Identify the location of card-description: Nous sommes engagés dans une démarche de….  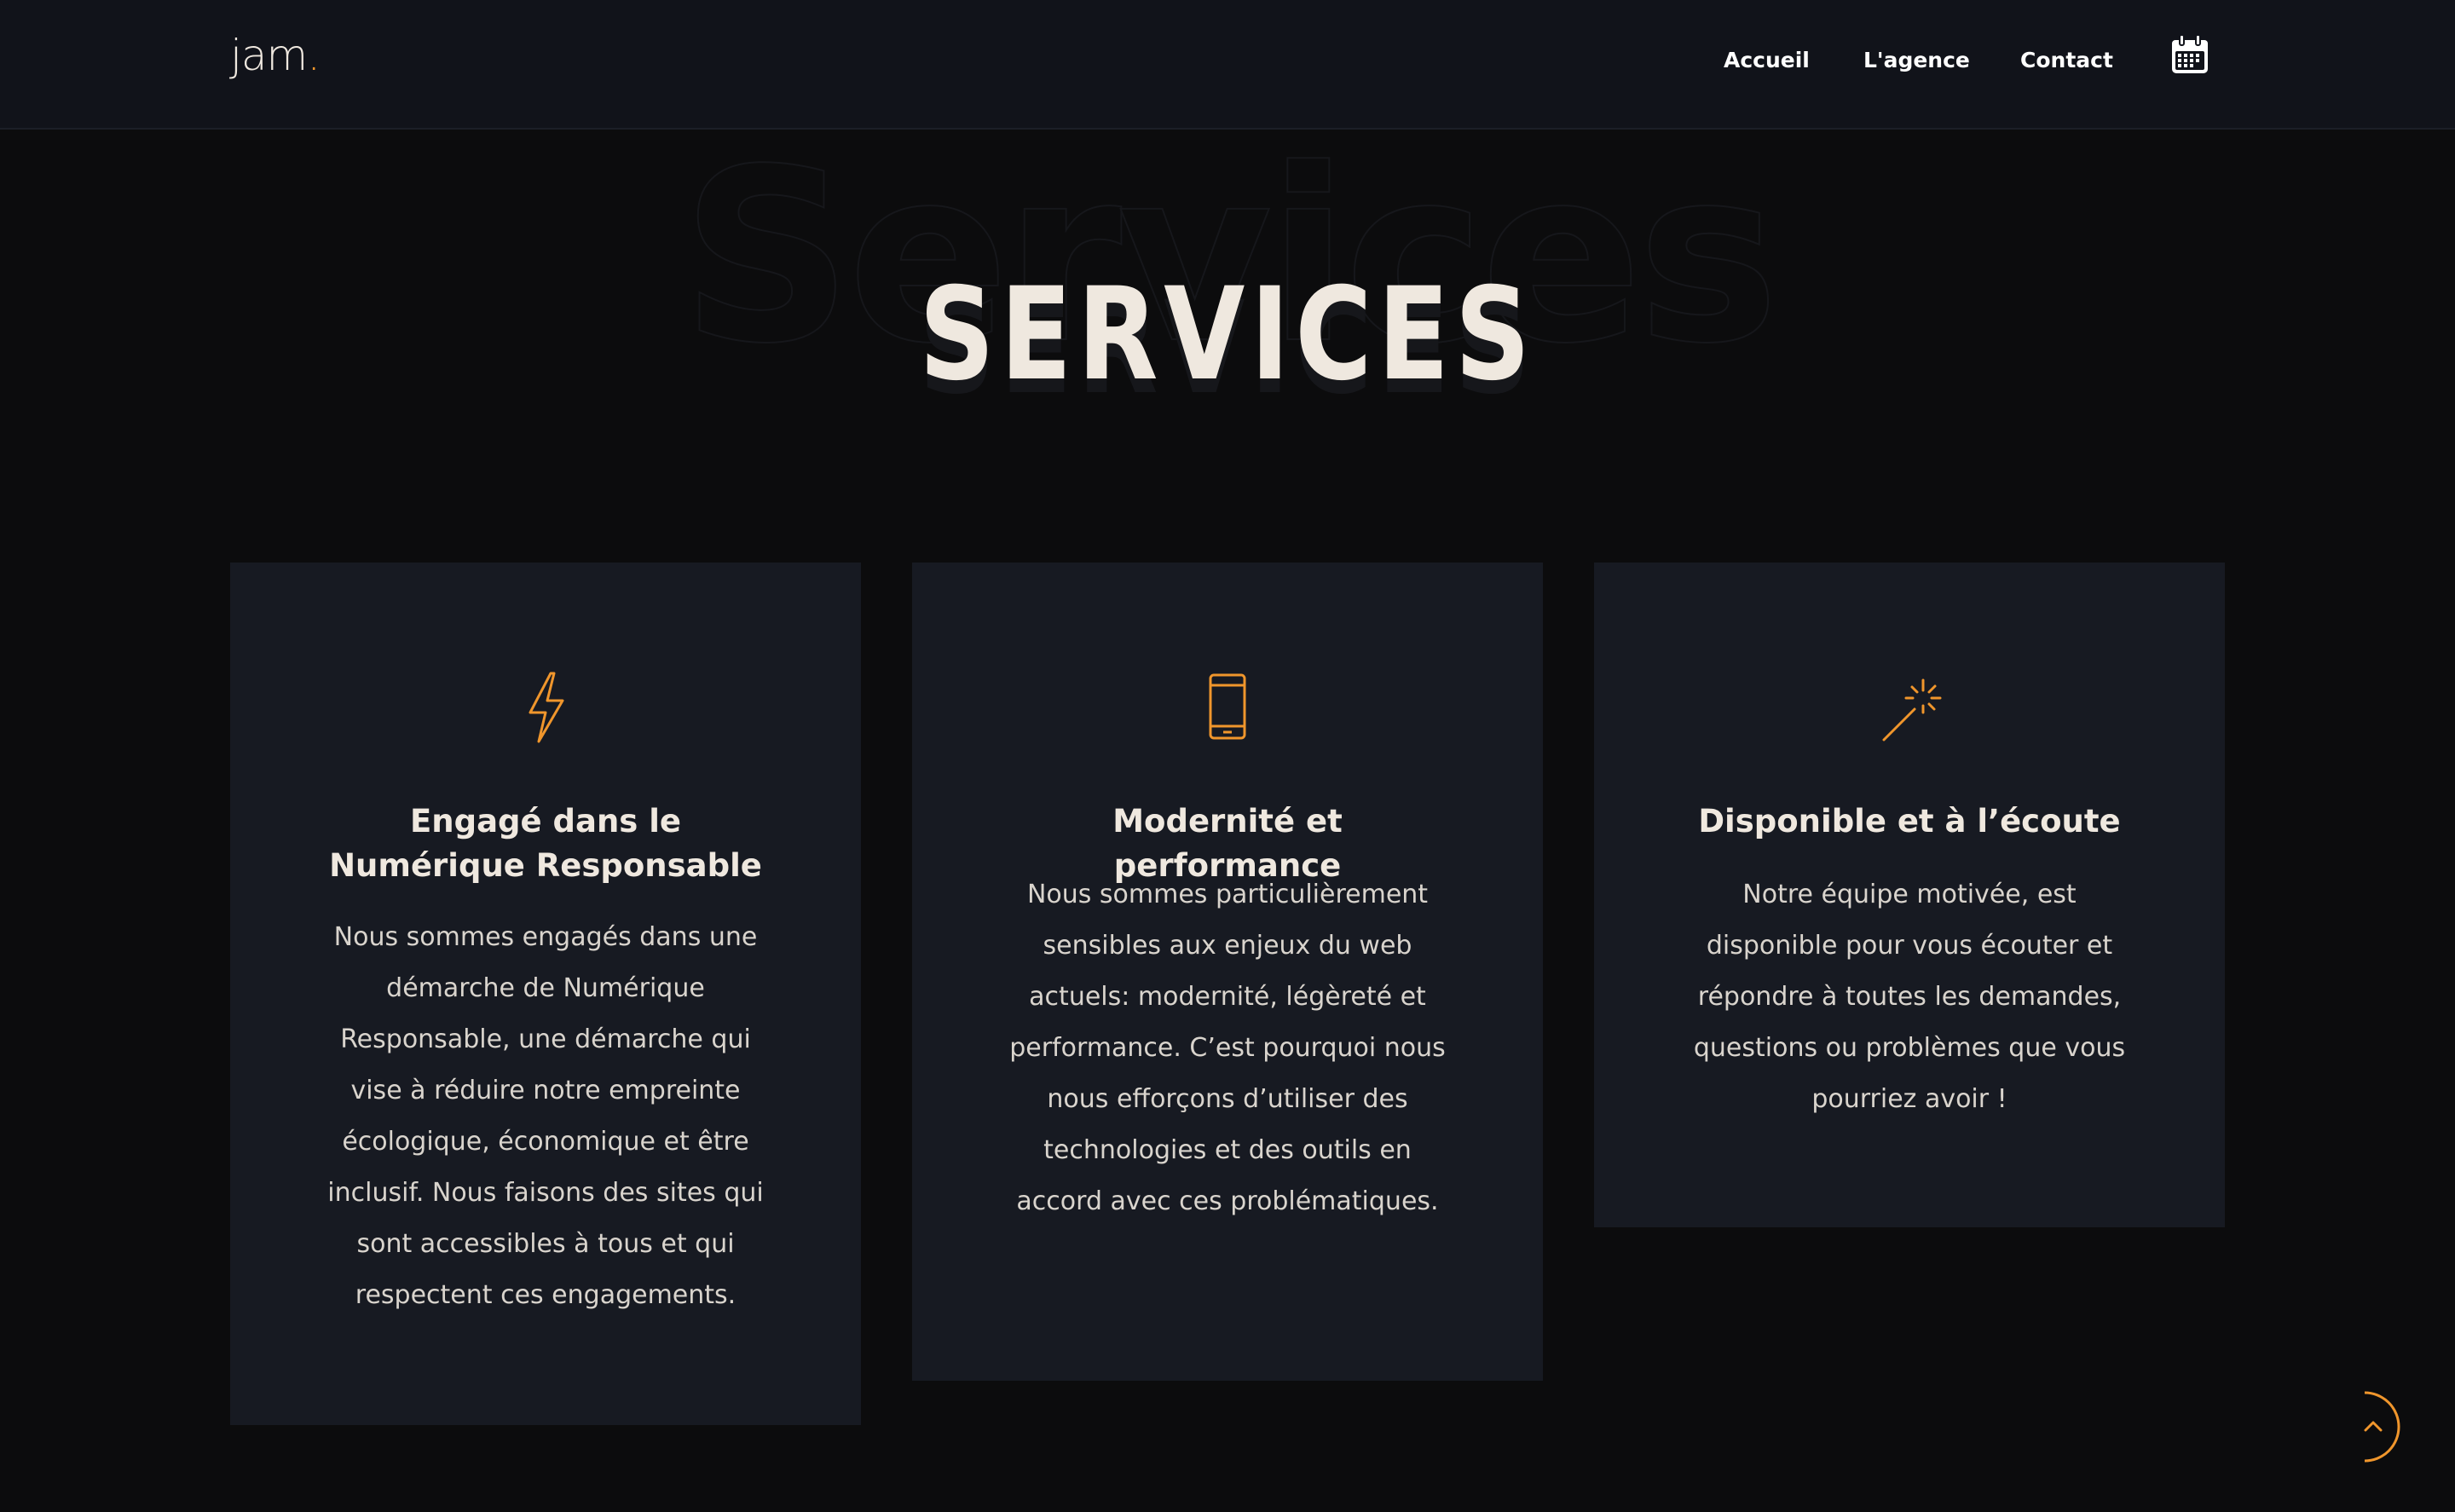
(545, 1116).